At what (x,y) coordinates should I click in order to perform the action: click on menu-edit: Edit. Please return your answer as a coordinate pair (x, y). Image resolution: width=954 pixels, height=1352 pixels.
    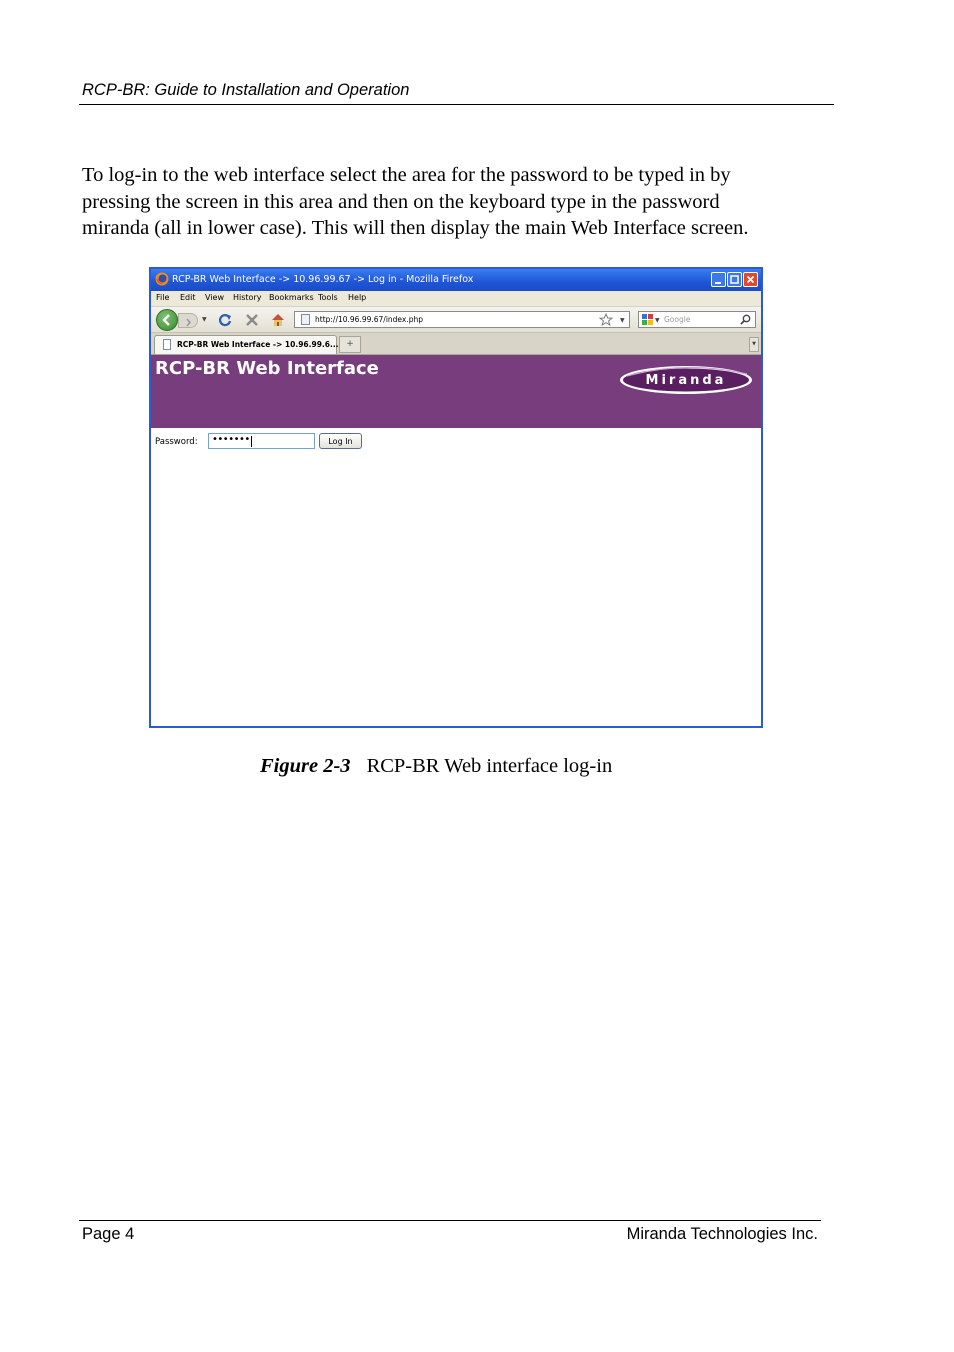
    Looking at the image, I should click on (188, 297).